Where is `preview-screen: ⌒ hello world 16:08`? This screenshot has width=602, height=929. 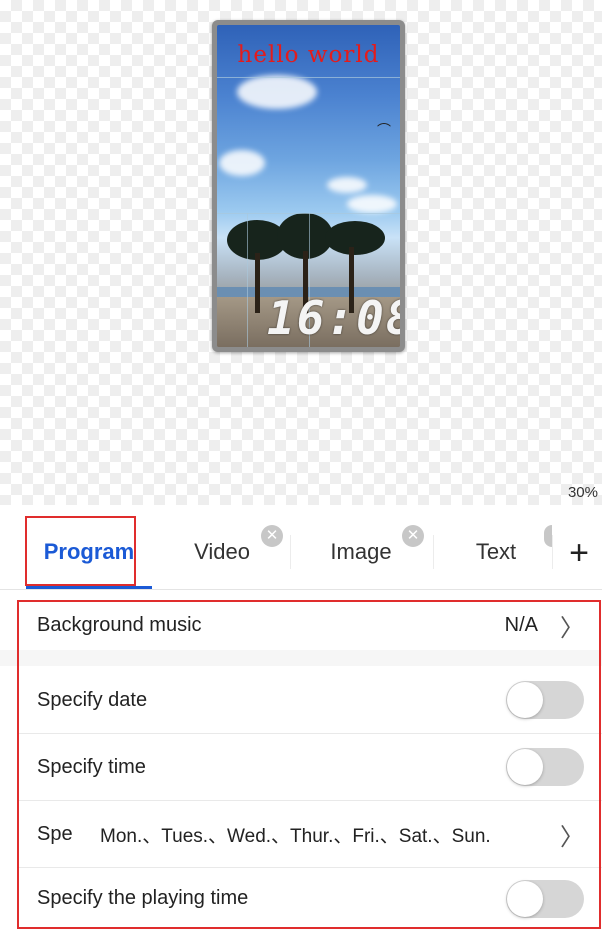
preview-screen: ⌒ hello world 16:08 is located at coordinates (308, 186).